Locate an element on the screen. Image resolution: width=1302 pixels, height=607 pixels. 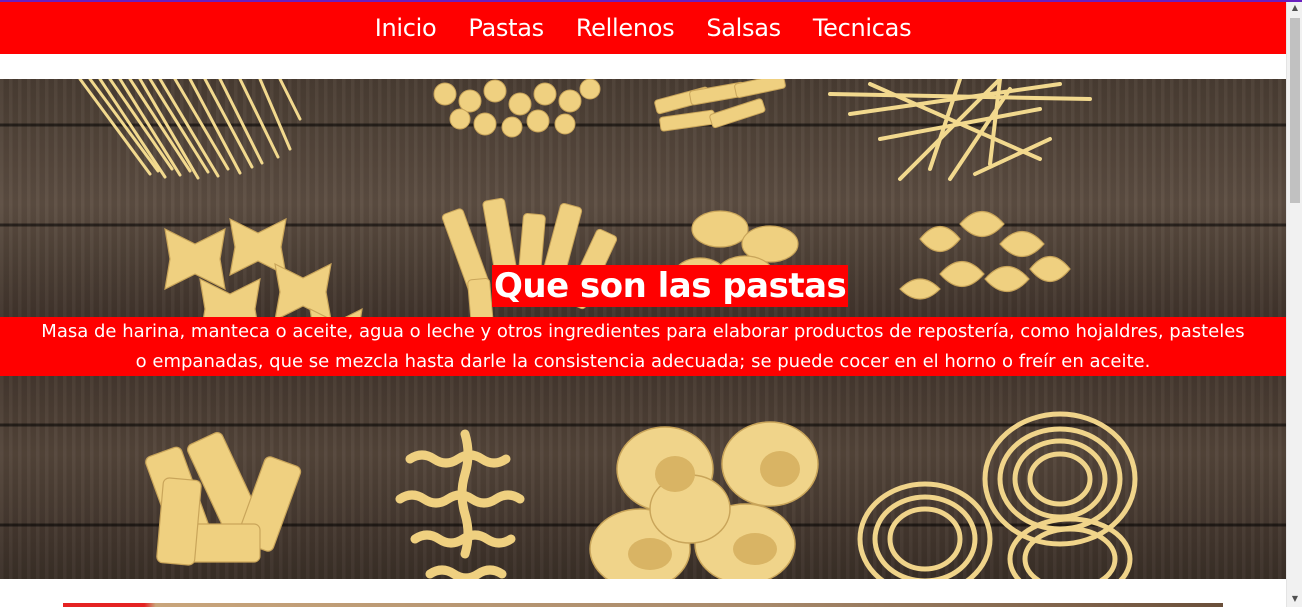
main-navbar: Inicio Pastas Rellenos Salsas Tecnicas is located at coordinates (643, 28).